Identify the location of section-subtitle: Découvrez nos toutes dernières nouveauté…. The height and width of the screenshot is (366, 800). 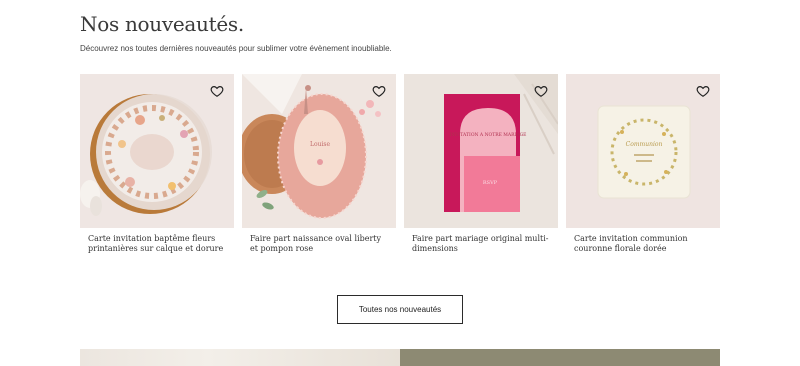
(236, 48).